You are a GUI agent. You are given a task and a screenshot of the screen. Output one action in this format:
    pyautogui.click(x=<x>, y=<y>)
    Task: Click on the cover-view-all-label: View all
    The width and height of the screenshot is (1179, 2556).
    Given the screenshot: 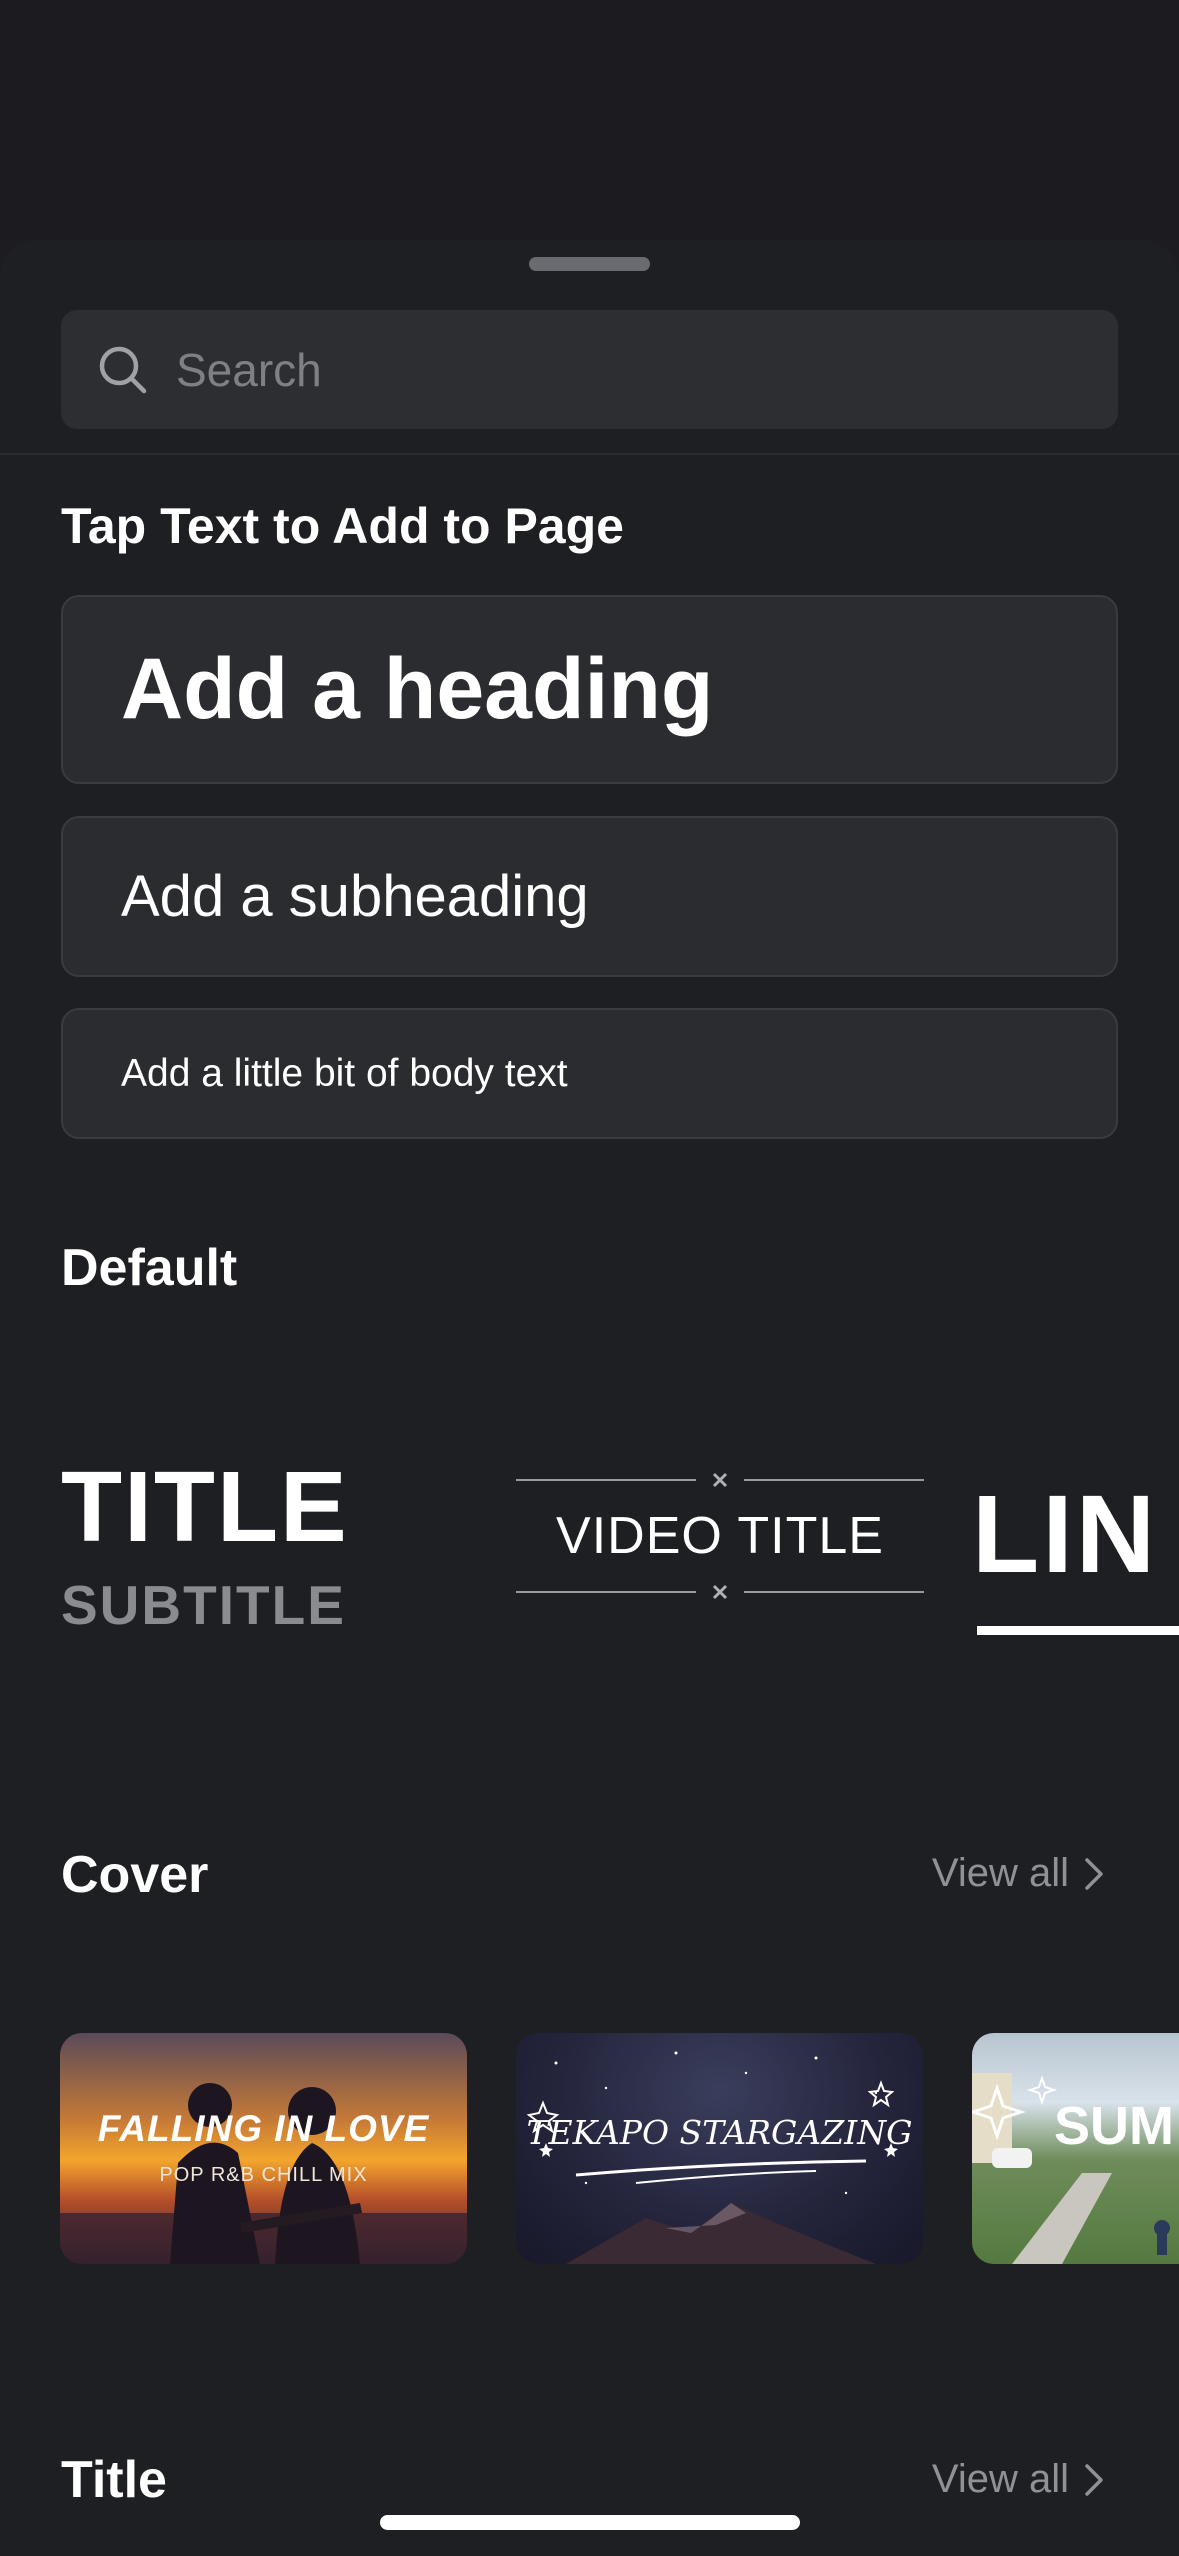 What is the action you would take?
    pyautogui.click(x=1000, y=1873)
    